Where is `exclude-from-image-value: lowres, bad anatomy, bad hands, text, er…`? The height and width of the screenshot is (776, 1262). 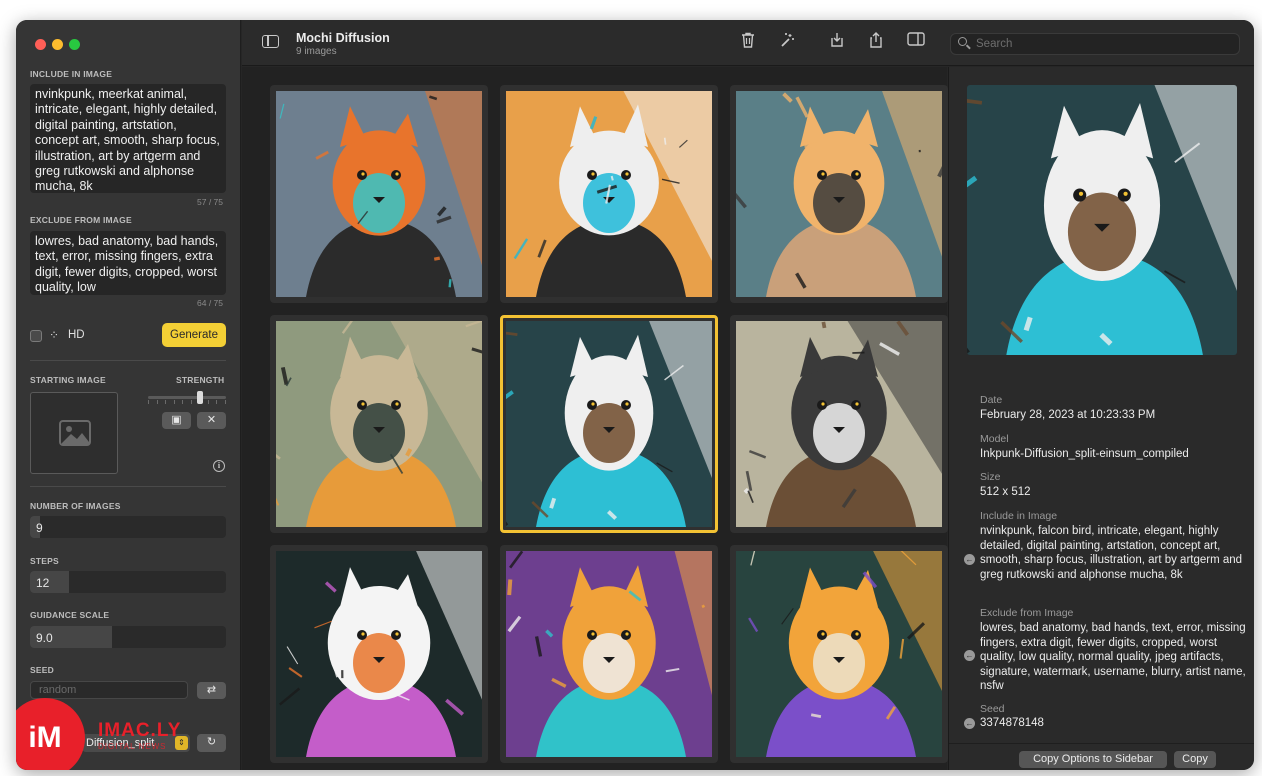
exclude-from-image-value: lowres, bad anatomy, bad hands, text, er… is located at coordinates (1113, 657).